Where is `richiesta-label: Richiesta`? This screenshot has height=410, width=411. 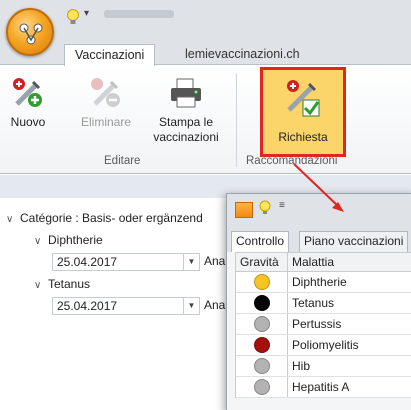
richiesta-label: Richiesta is located at coordinates (303, 137).